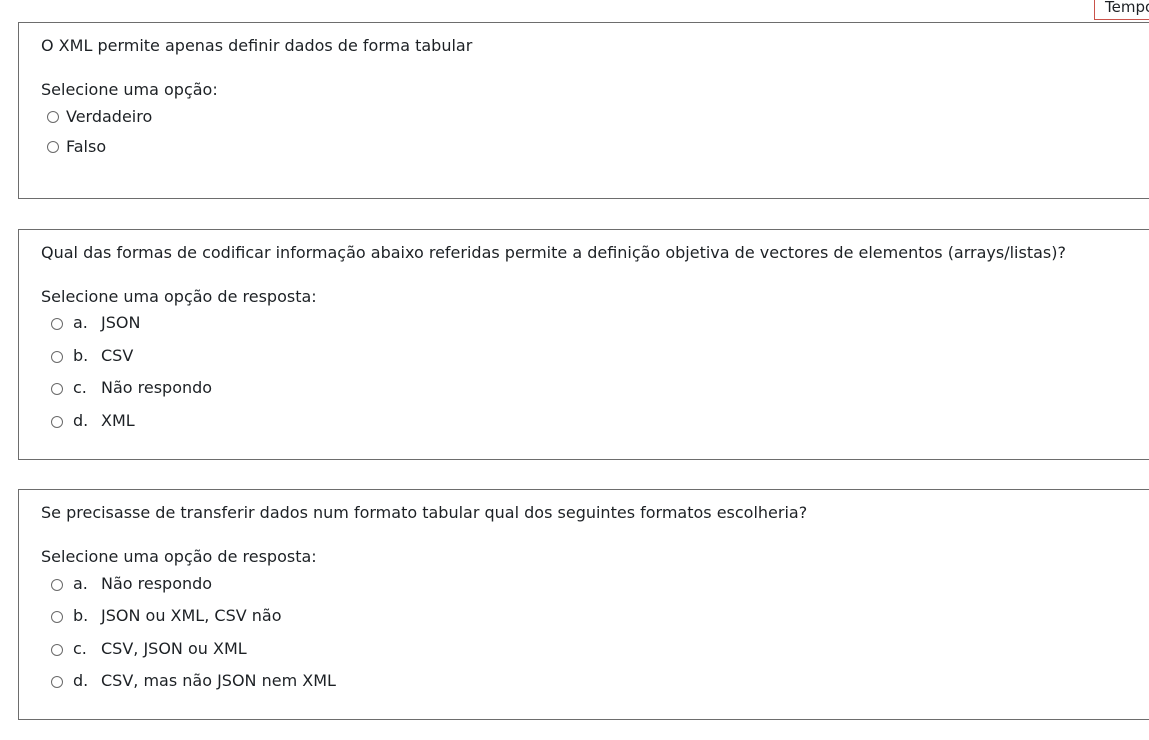 Image resolution: width=1149 pixels, height=740 pixels. I want to click on option-c: c. CSV, JSON ou XML, so click(149, 648).